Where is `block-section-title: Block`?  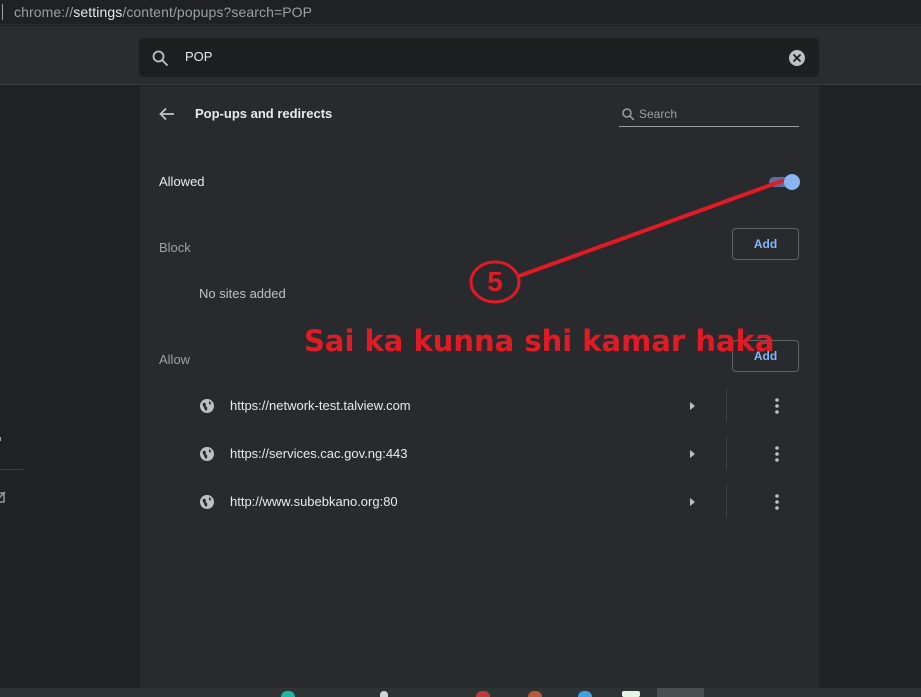
block-section-title: Block is located at coordinates (175, 247).